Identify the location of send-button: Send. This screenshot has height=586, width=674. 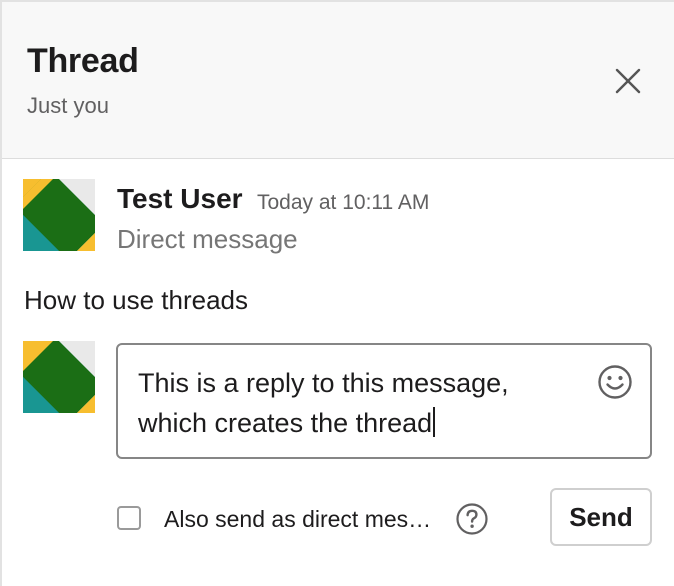
(601, 517).